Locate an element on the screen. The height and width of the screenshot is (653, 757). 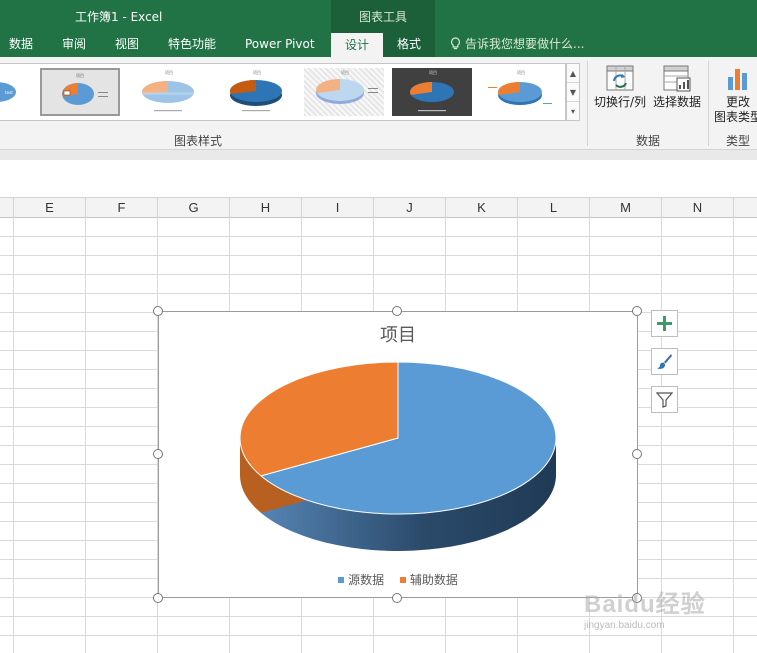
window-title: 工作簿1 - Excel is located at coordinates (119, 17).